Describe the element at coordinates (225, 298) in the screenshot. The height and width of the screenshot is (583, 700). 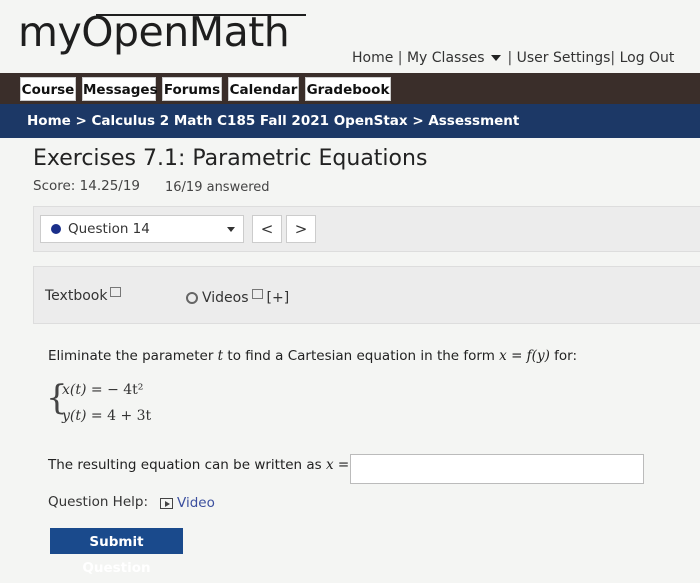
I see `videos-label: Videos` at that location.